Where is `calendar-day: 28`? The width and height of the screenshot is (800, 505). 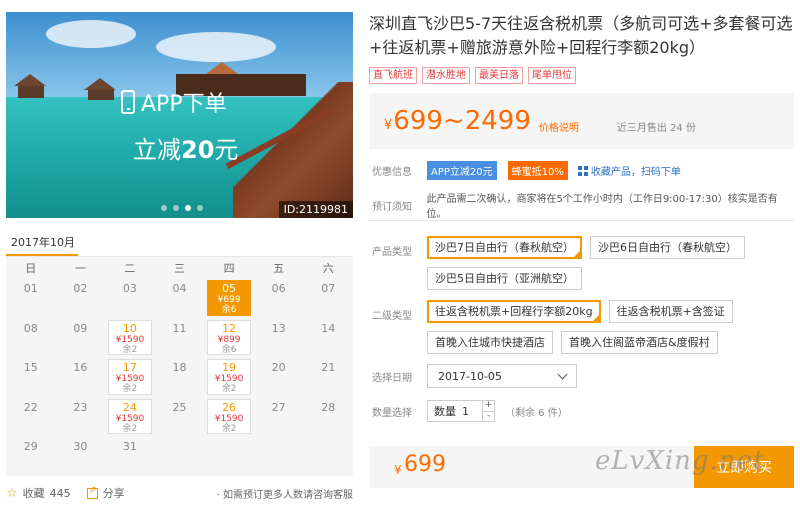 calendar-day: 28 is located at coordinates (328, 417).